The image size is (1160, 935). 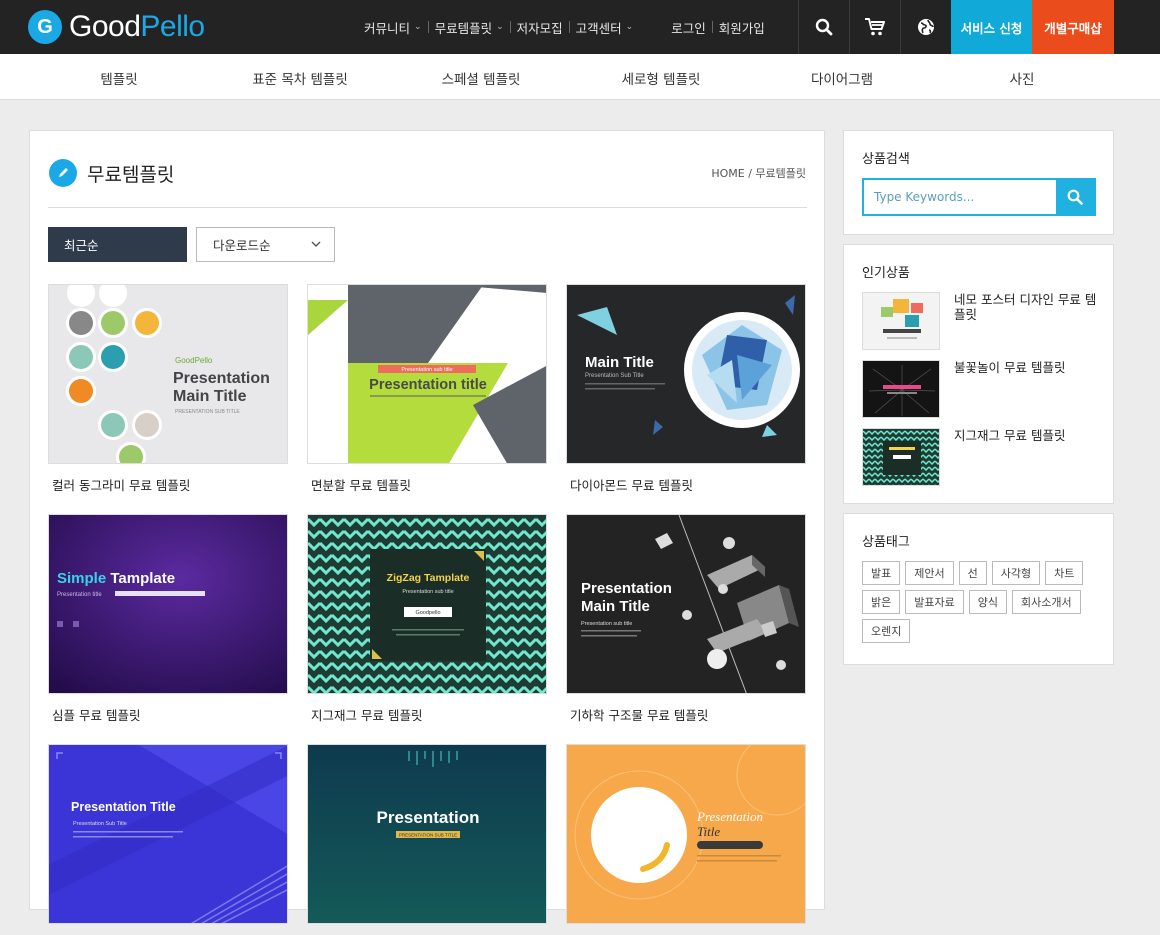 I want to click on top-menu: 커뮤니티 ⌄ 무료템플릿 ⌄ 저자모집 고객센터 ⌄ 로그인 회원가입, so click(x=564, y=27).